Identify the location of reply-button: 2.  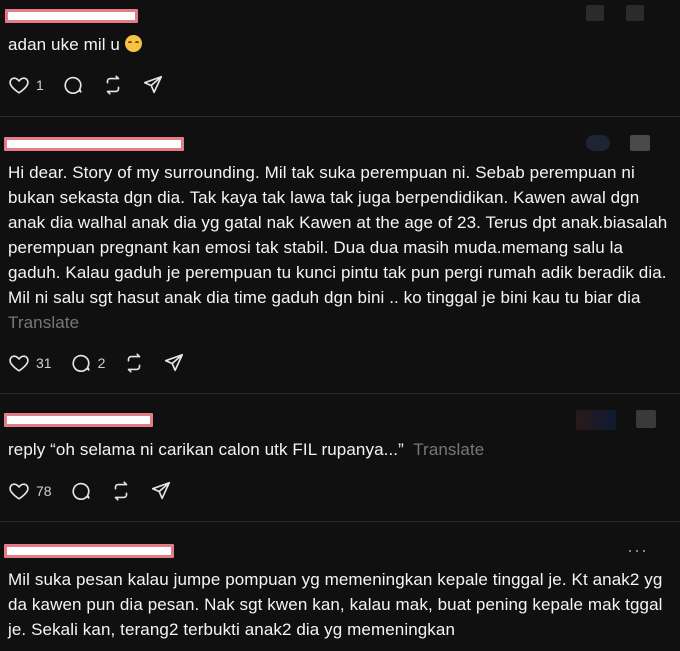
(88, 363).